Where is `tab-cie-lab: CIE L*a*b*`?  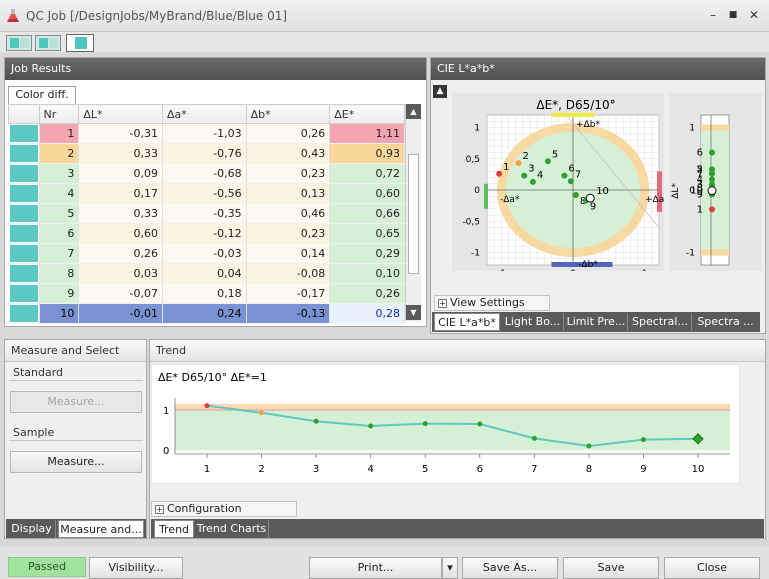 tab-cie-lab: CIE L*a*b* is located at coordinates (467, 322).